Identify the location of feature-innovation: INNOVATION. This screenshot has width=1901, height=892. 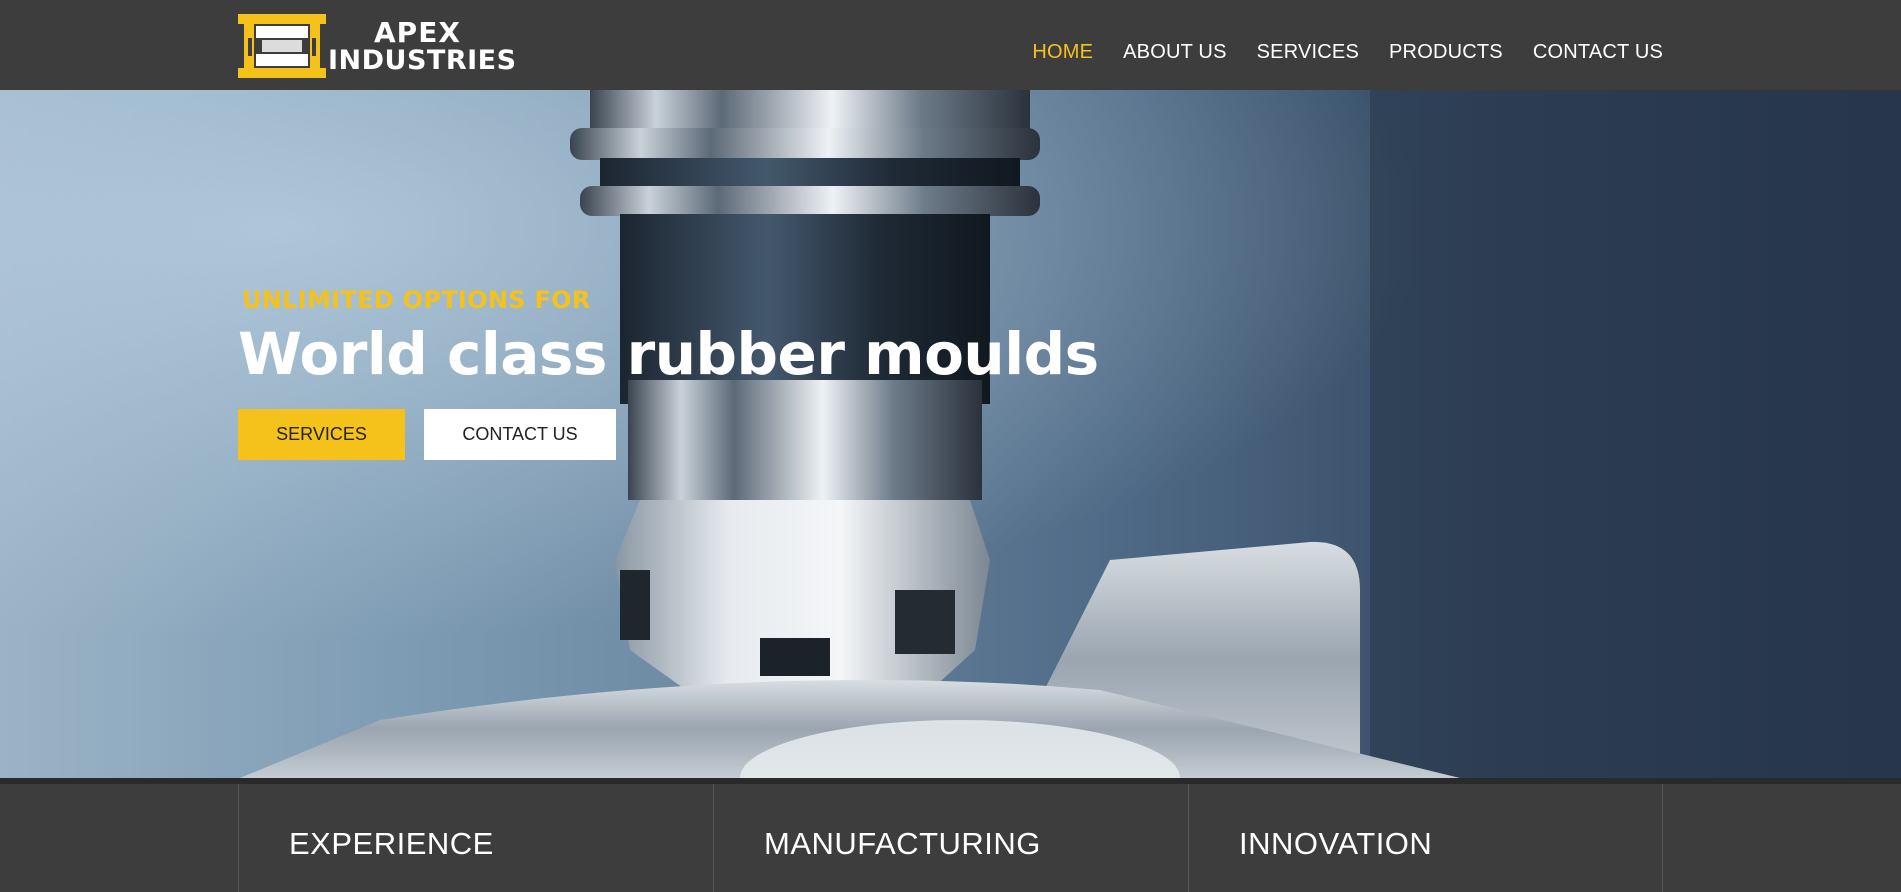
(1425, 838).